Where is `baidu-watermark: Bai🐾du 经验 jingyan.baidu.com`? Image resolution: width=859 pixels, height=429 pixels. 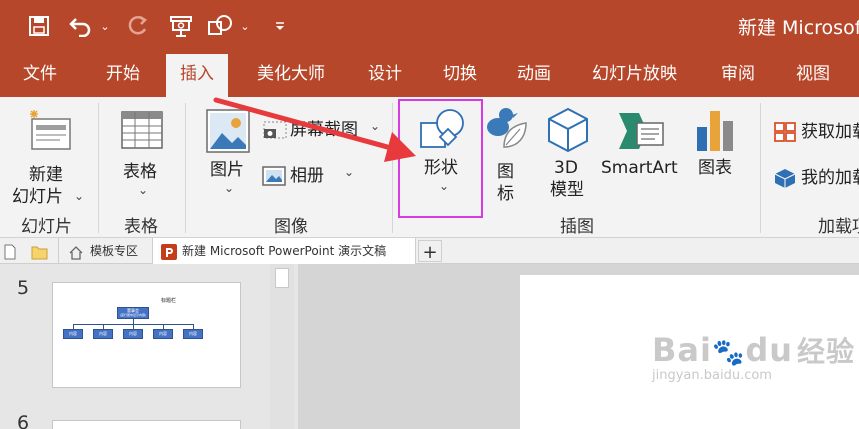
baidu-watermark: Bai🐾du 经验 jingyan.baidu.com is located at coordinates (753, 356).